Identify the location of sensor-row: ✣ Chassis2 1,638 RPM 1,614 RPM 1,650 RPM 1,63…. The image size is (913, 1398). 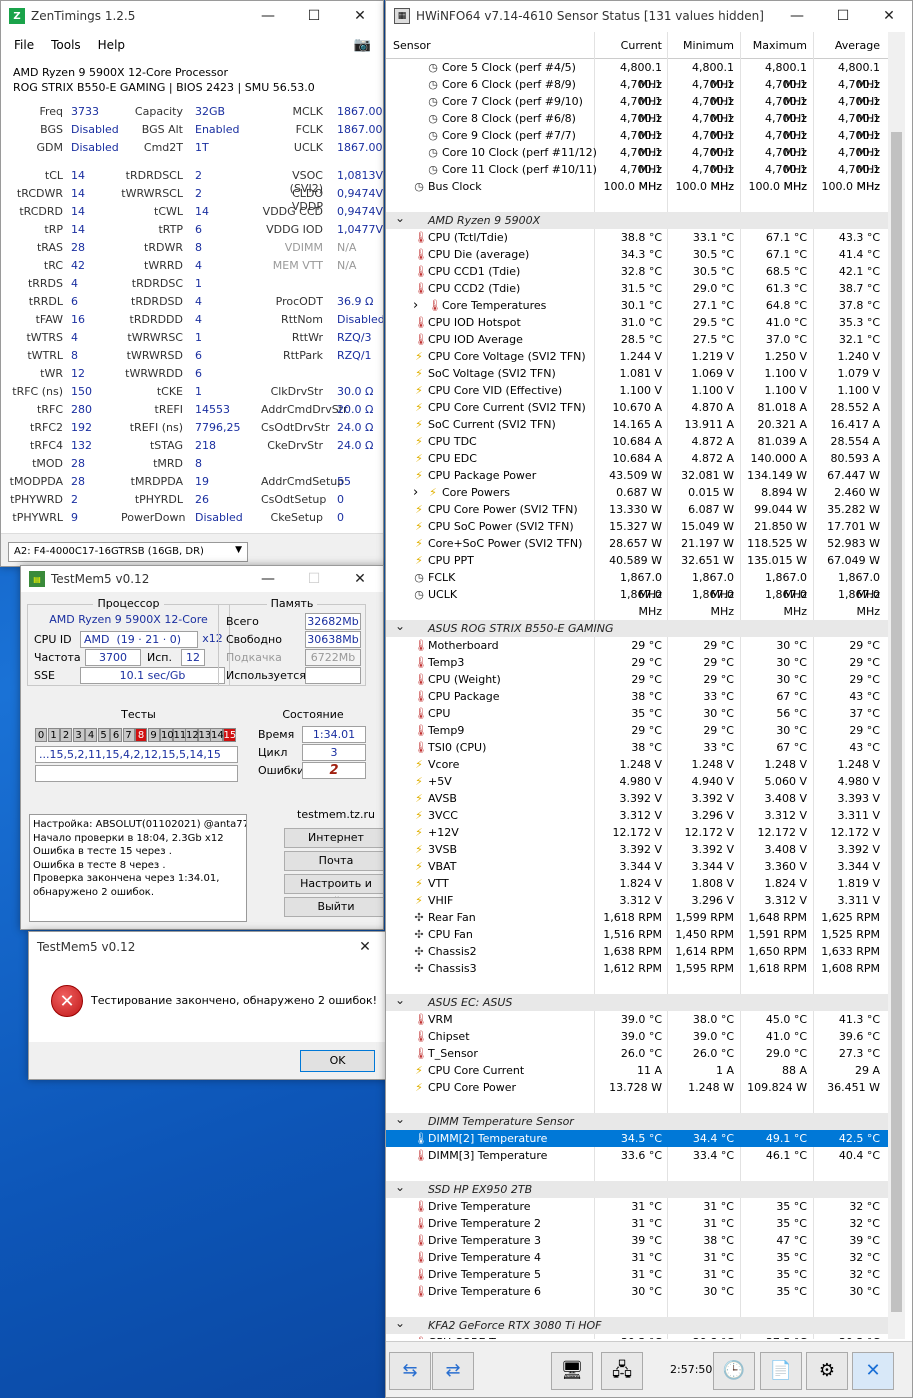
(637, 951).